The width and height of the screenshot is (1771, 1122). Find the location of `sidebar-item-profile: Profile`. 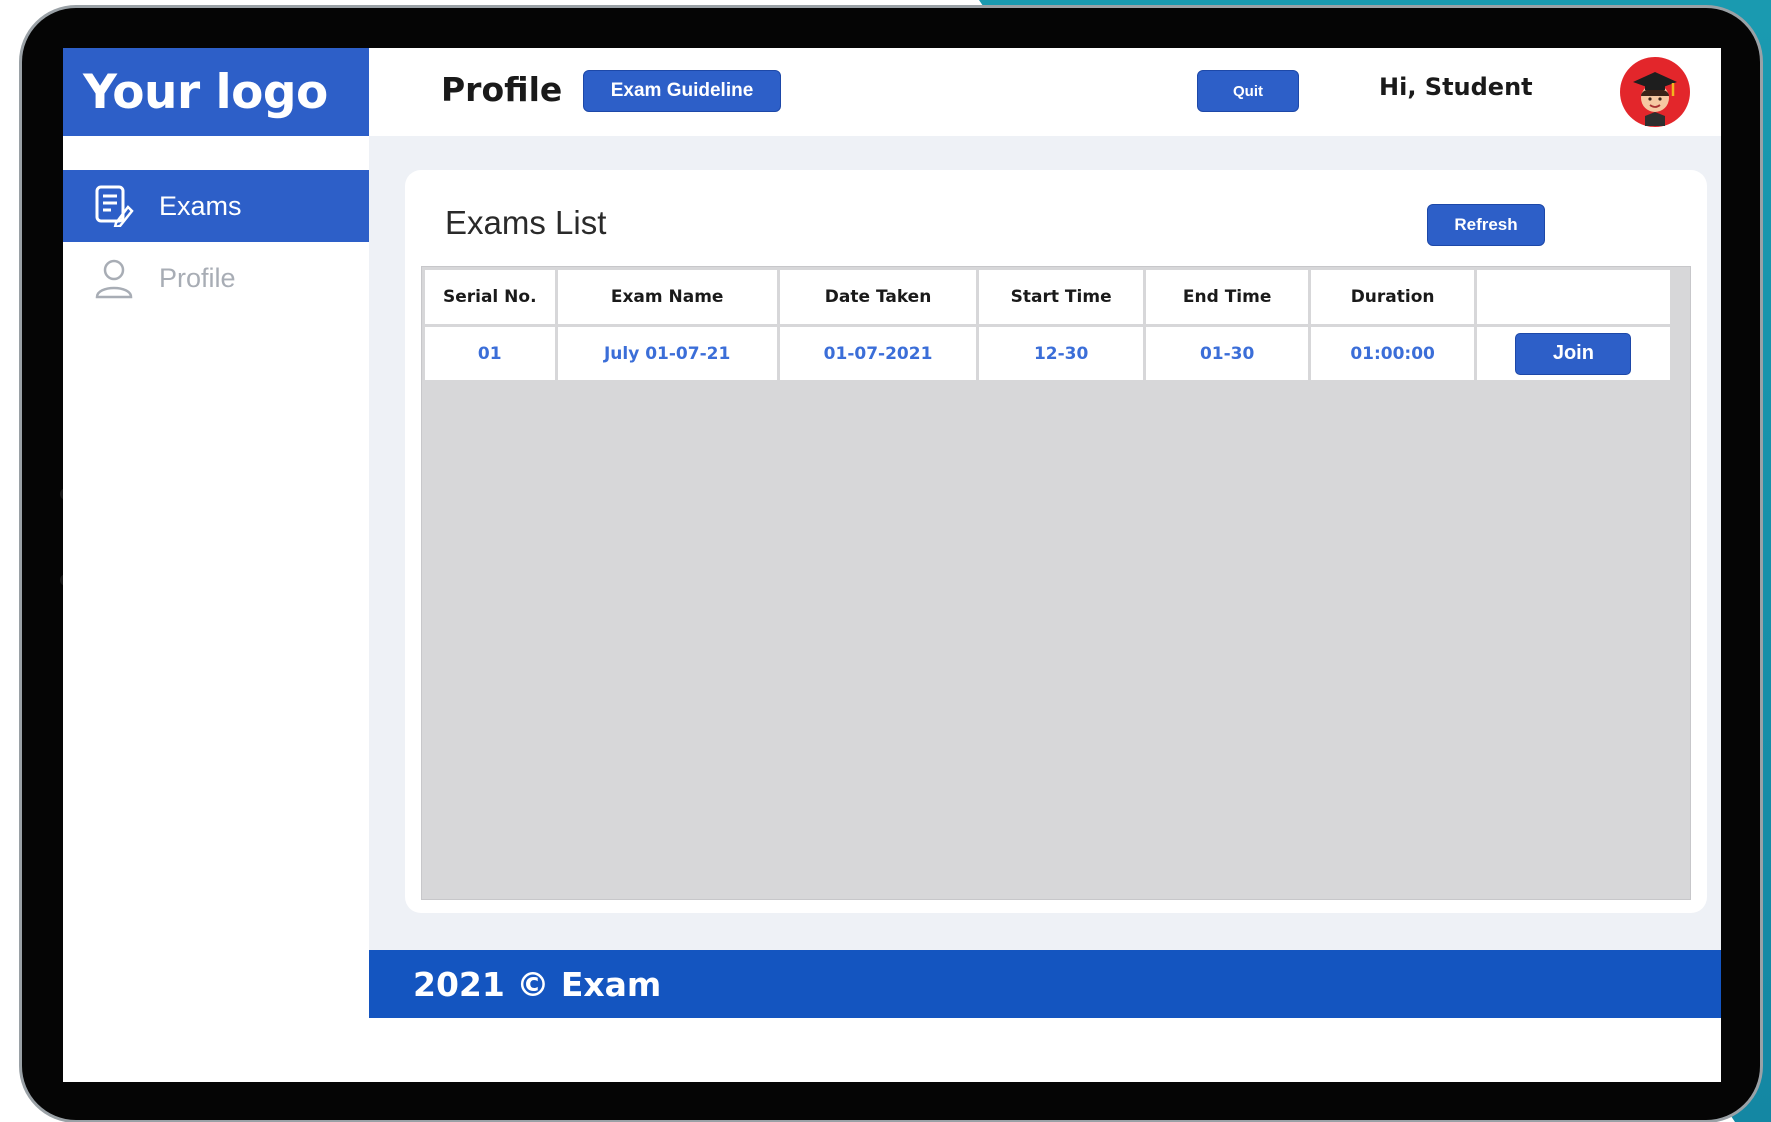

sidebar-item-profile: Profile is located at coordinates (216, 278).